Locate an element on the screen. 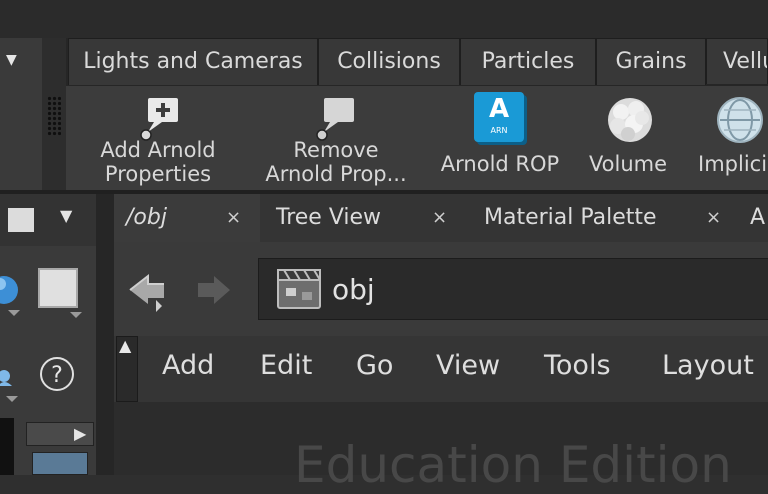  remove-properties-icon is located at coordinates (335, 119).